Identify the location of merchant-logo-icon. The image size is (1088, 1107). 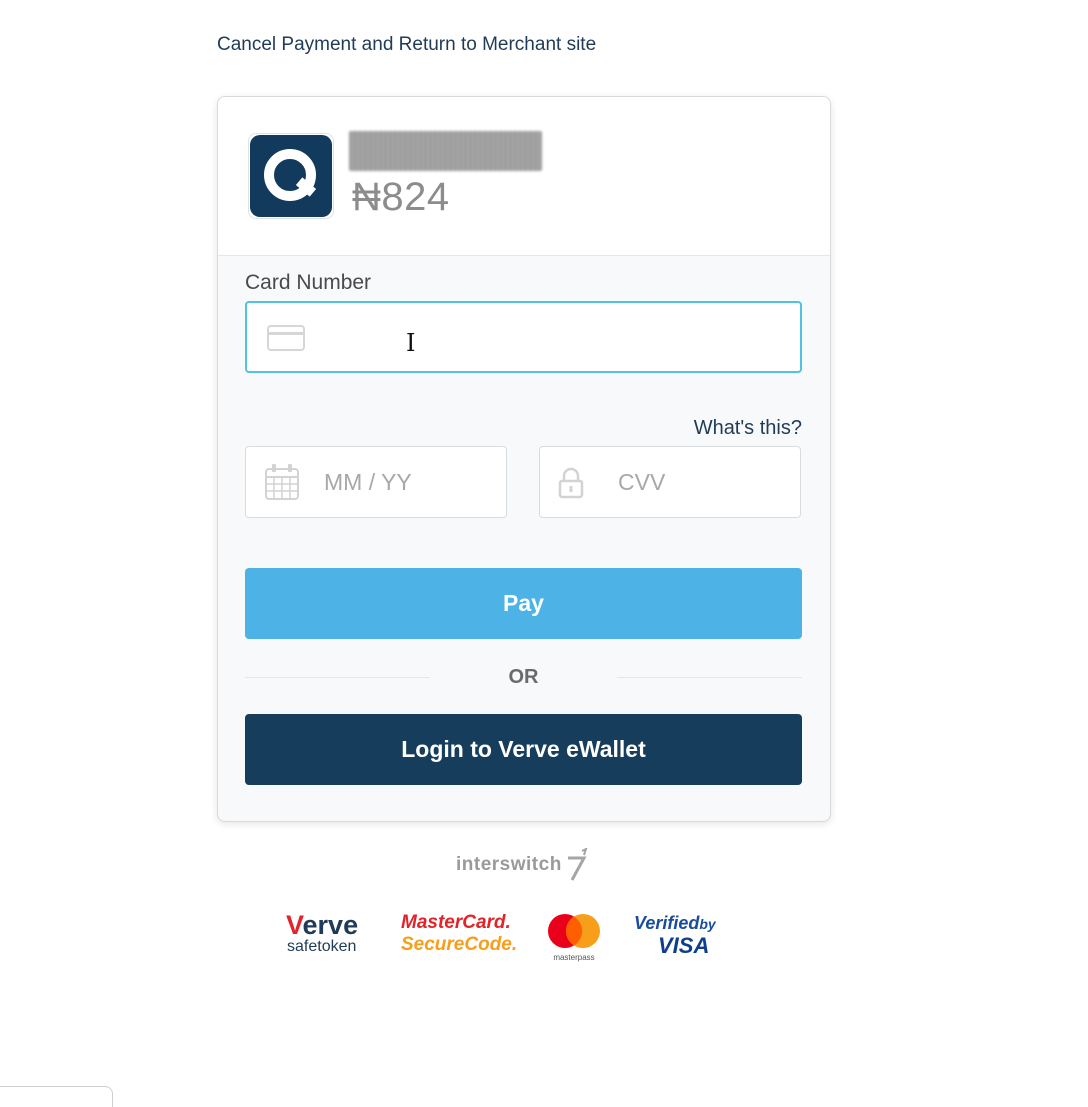
(291, 176).